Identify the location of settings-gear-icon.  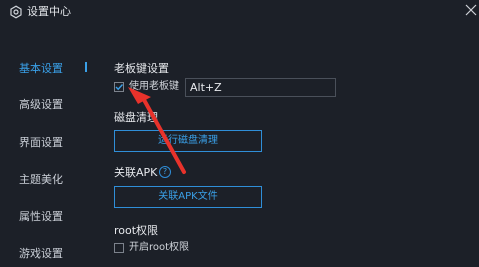
(16, 12).